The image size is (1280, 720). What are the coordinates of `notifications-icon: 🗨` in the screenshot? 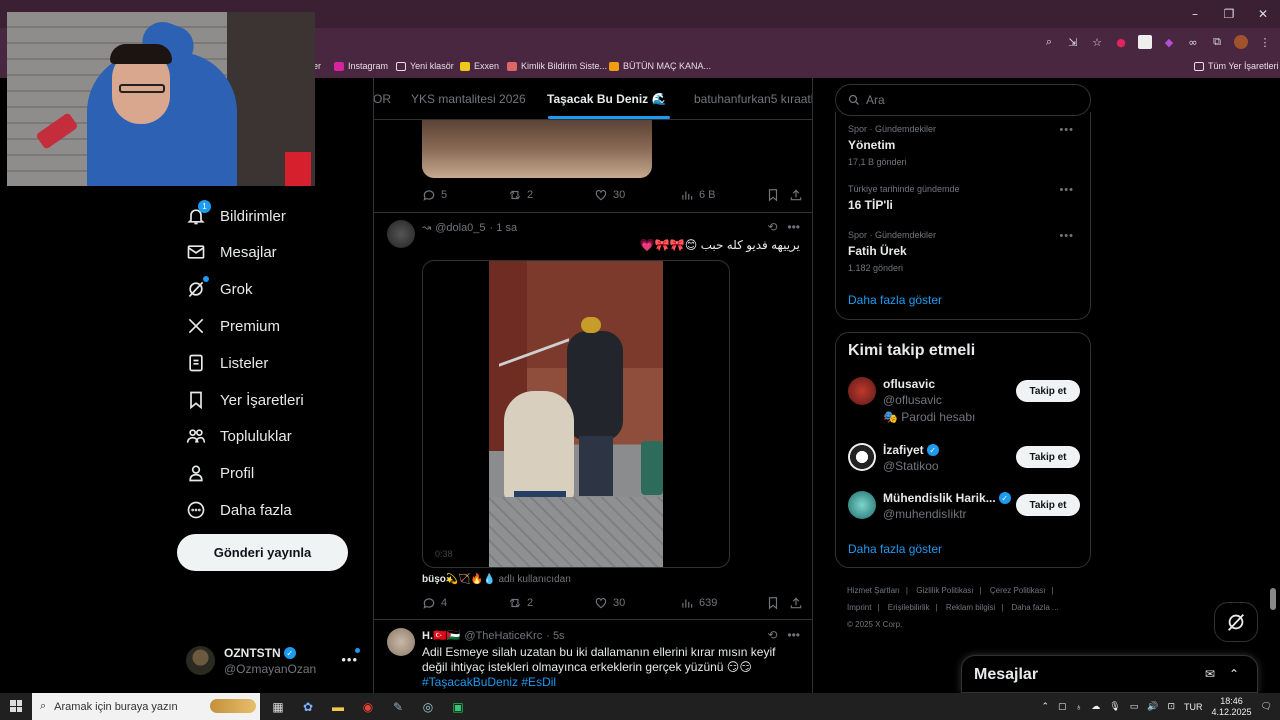 It's located at (1266, 706).